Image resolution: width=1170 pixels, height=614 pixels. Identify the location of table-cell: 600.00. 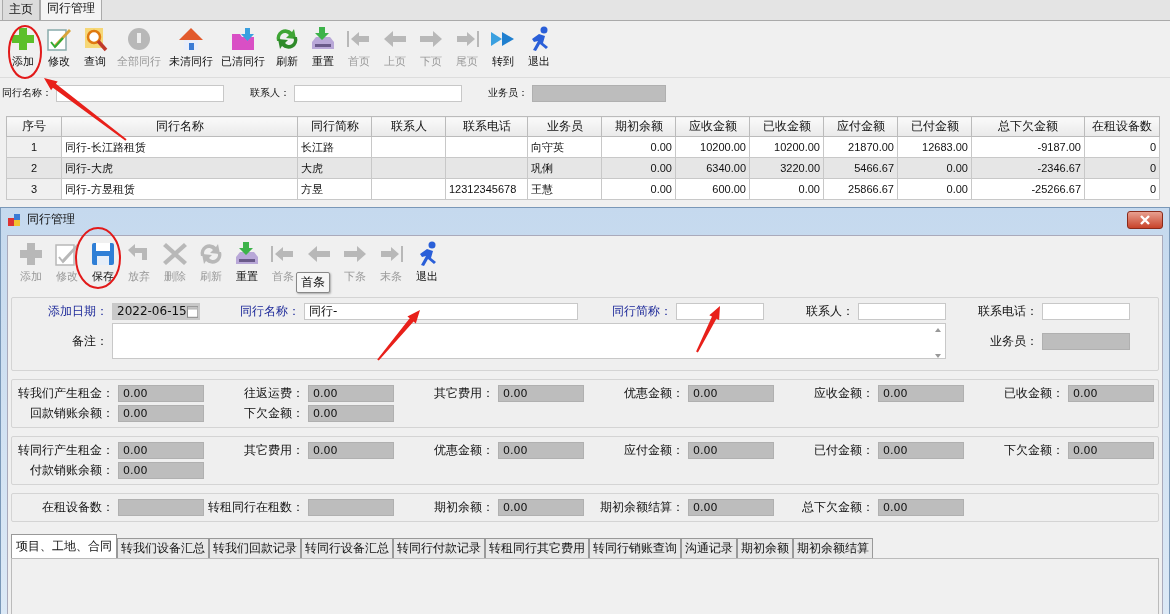
(729, 189).